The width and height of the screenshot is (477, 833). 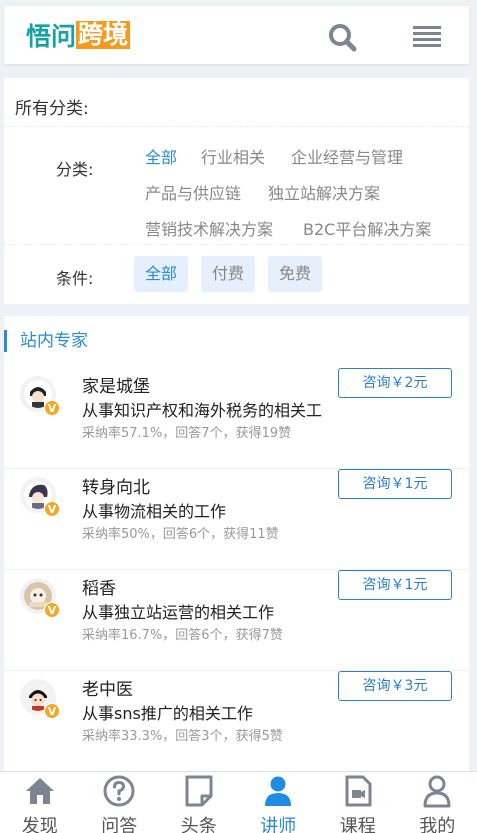 What do you see at coordinates (119, 824) in the screenshot?
I see `nav-label: 问答` at bounding box center [119, 824].